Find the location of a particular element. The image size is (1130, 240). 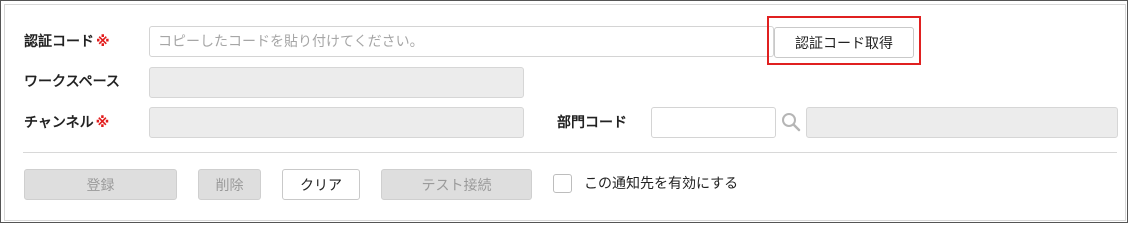

register-button: 登録 is located at coordinates (100, 184).